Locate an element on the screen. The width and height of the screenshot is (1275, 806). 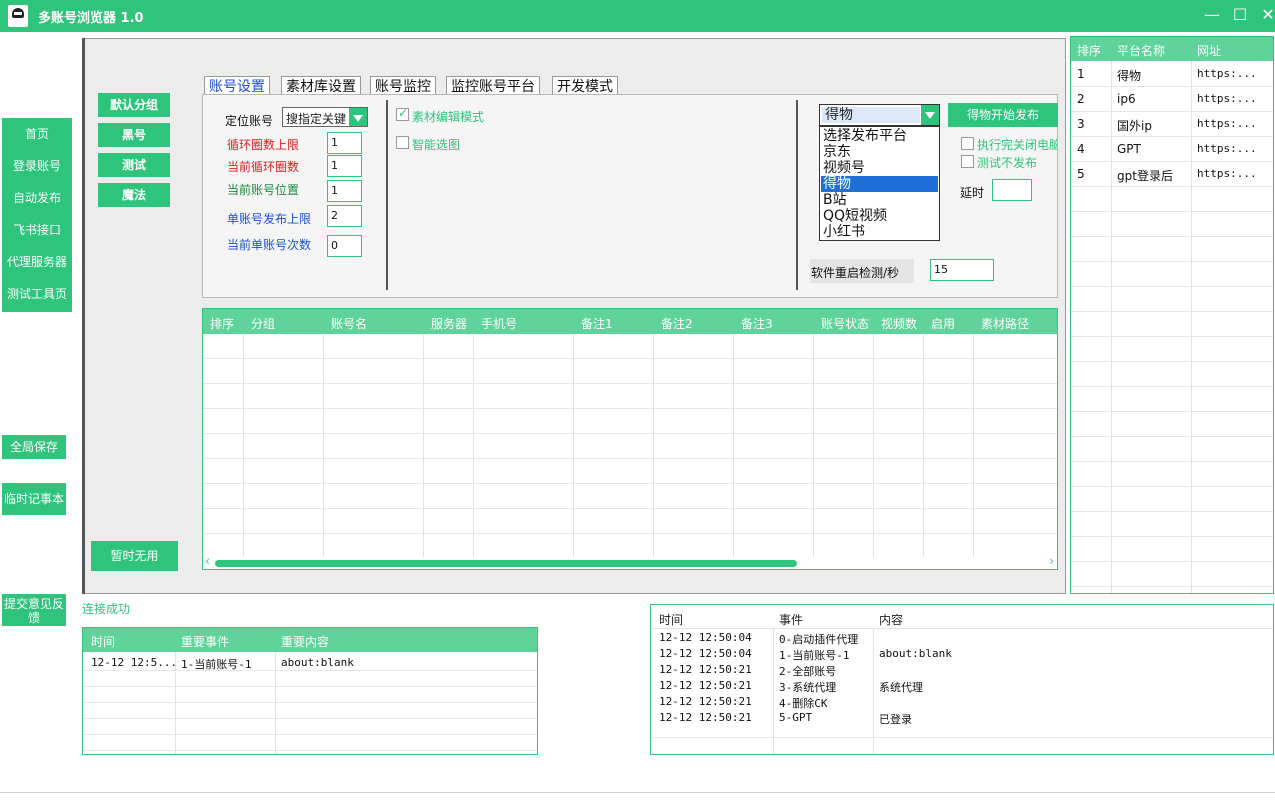
global-save-button: 全局保存 is located at coordinates (34, 447).